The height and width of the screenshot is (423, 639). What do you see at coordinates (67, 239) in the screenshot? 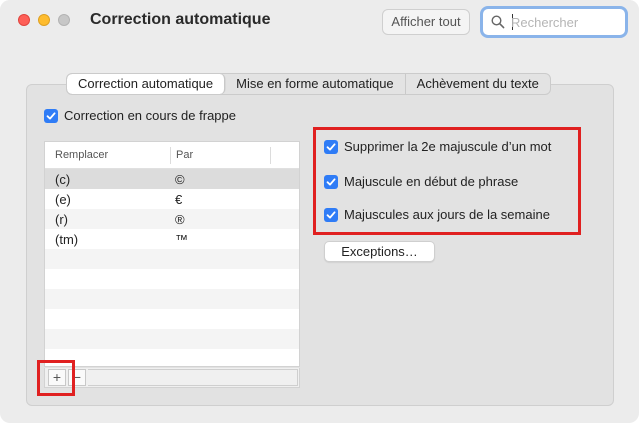
I see `replace-cell: (tm)` at bounding box center [67, 239].